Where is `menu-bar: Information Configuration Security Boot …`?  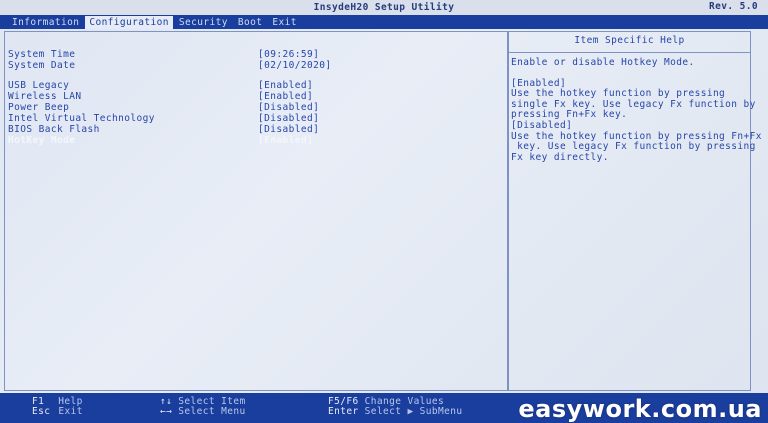 menu-bar: Information Configuration Security Boot … is located at coordinates (384, 22).